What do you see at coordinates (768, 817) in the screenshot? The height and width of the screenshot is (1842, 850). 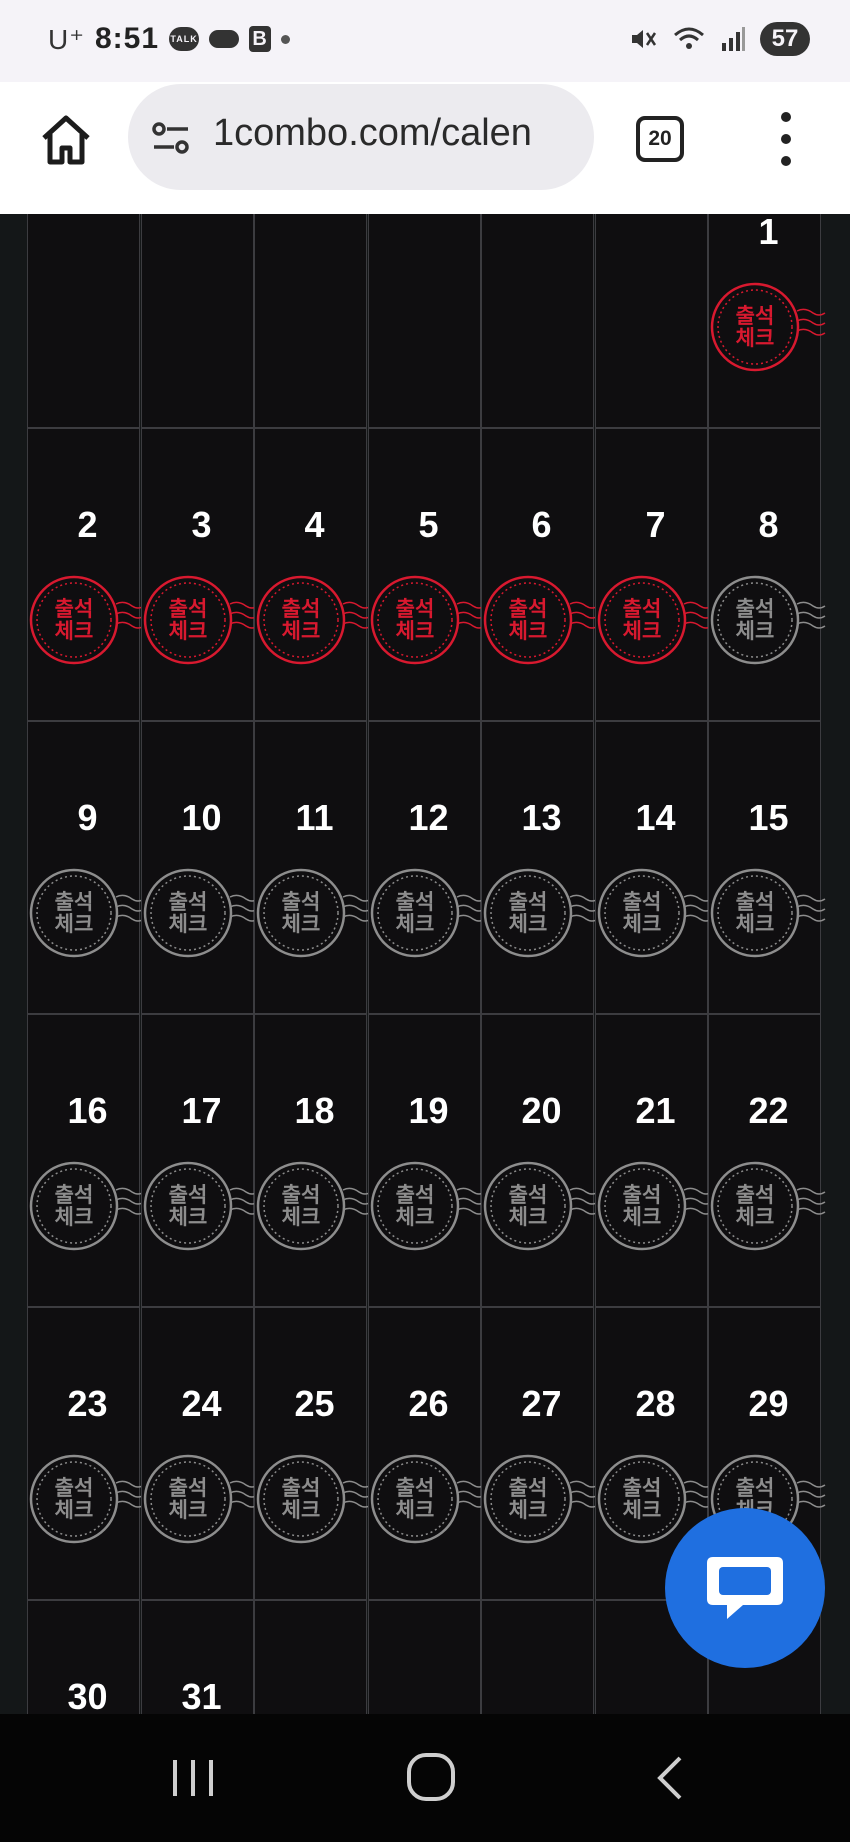 I see `day-number: 15` at bounding box center [768, 817].